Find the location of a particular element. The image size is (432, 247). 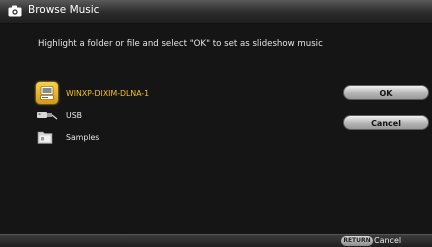

list-item-label: Samples is located at coordinates (83, 137).